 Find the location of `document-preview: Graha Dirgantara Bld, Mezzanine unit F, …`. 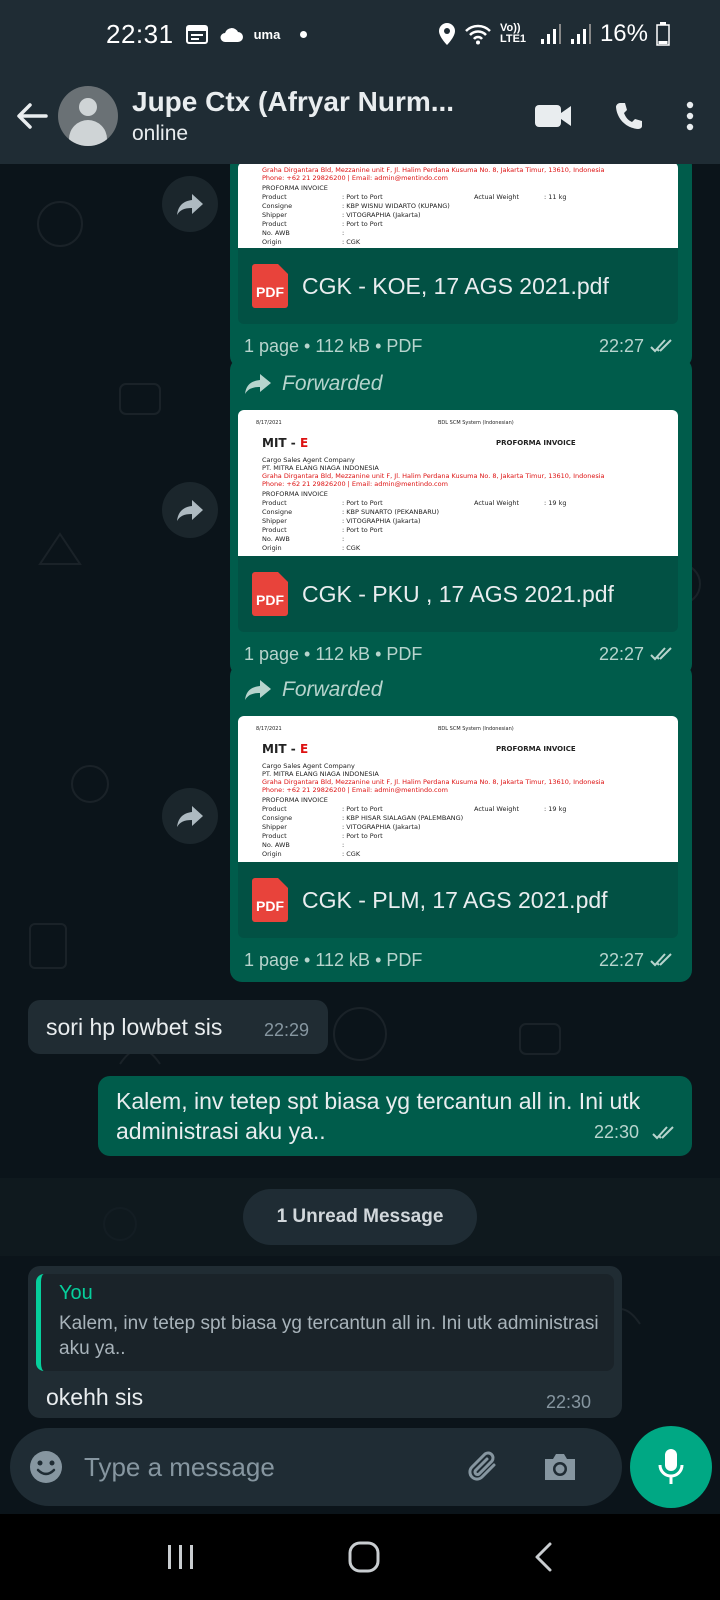

document-preview: Graha Dirgantara Bld, Mezzanine unit F, … is located at coordinates (458, 206).